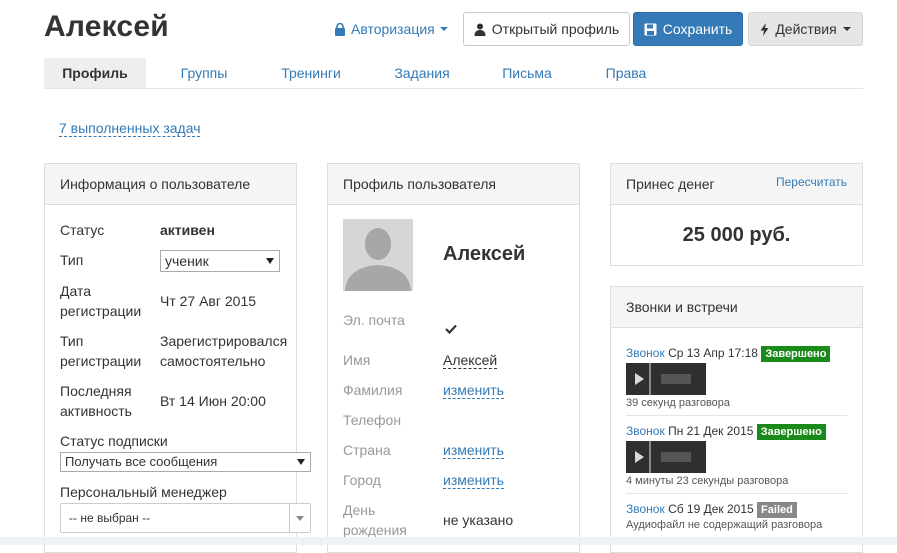 The image size is (897, 553). I want to click on type-label: Тип, so click(72, 260).